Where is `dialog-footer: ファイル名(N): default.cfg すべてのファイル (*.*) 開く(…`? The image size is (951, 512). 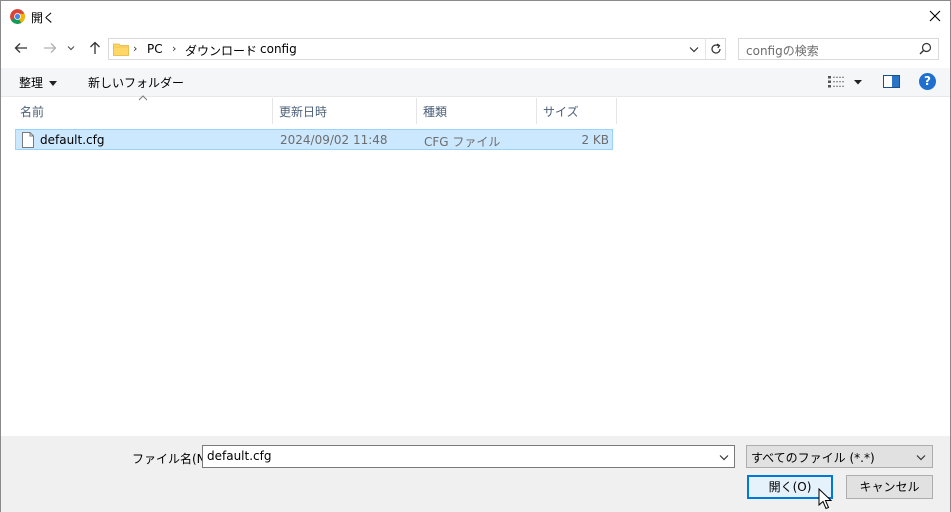 dialog-footer: ファイル名(N): default.cfg すべてのファイル (*.*) 開く(… is located at coordinates (475, 474).